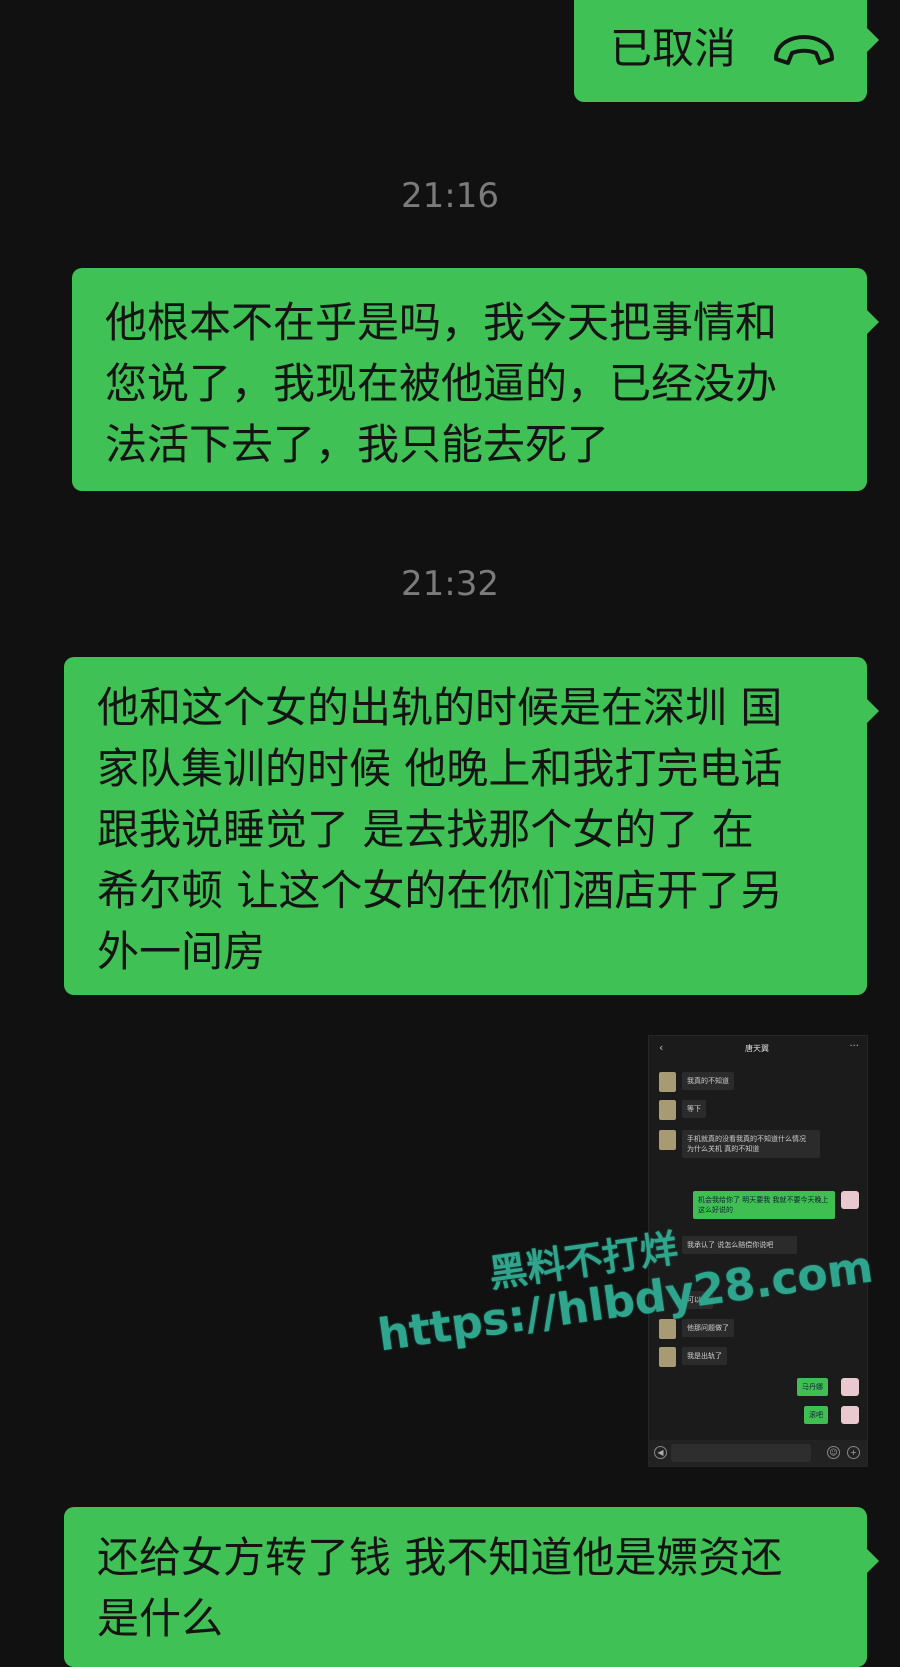  I want to click on message-line: 跟我说睡觉了 是去找那个女的了 在, so click(425, 829).